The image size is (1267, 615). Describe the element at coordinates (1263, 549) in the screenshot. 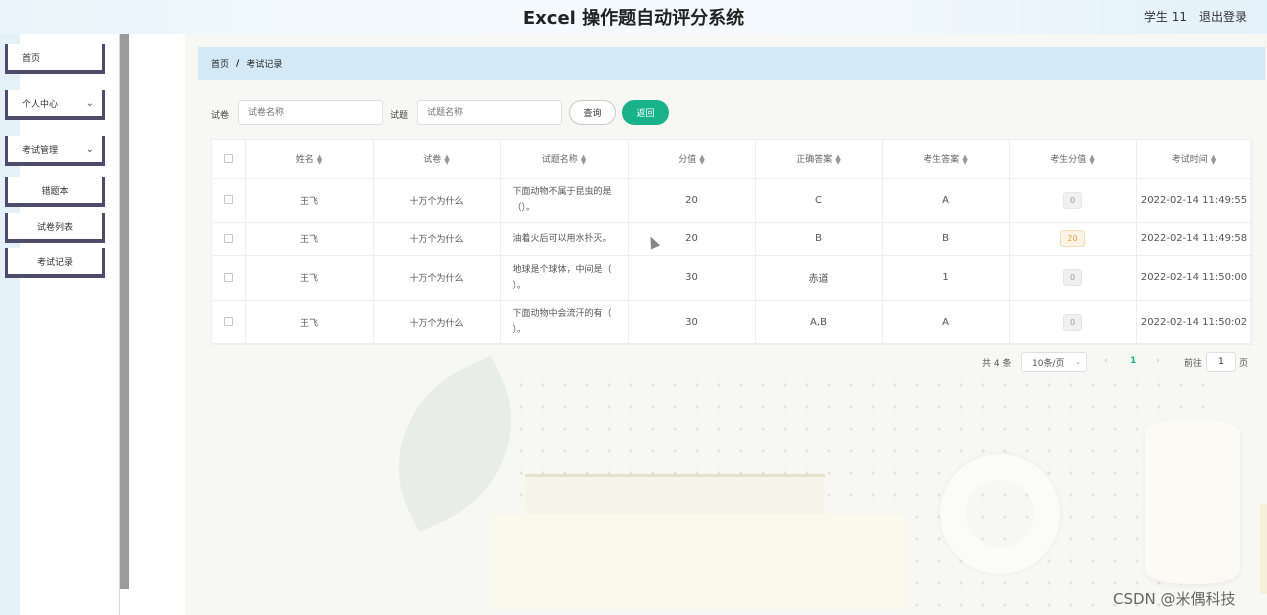

I see `box-decoration-right` at that location.